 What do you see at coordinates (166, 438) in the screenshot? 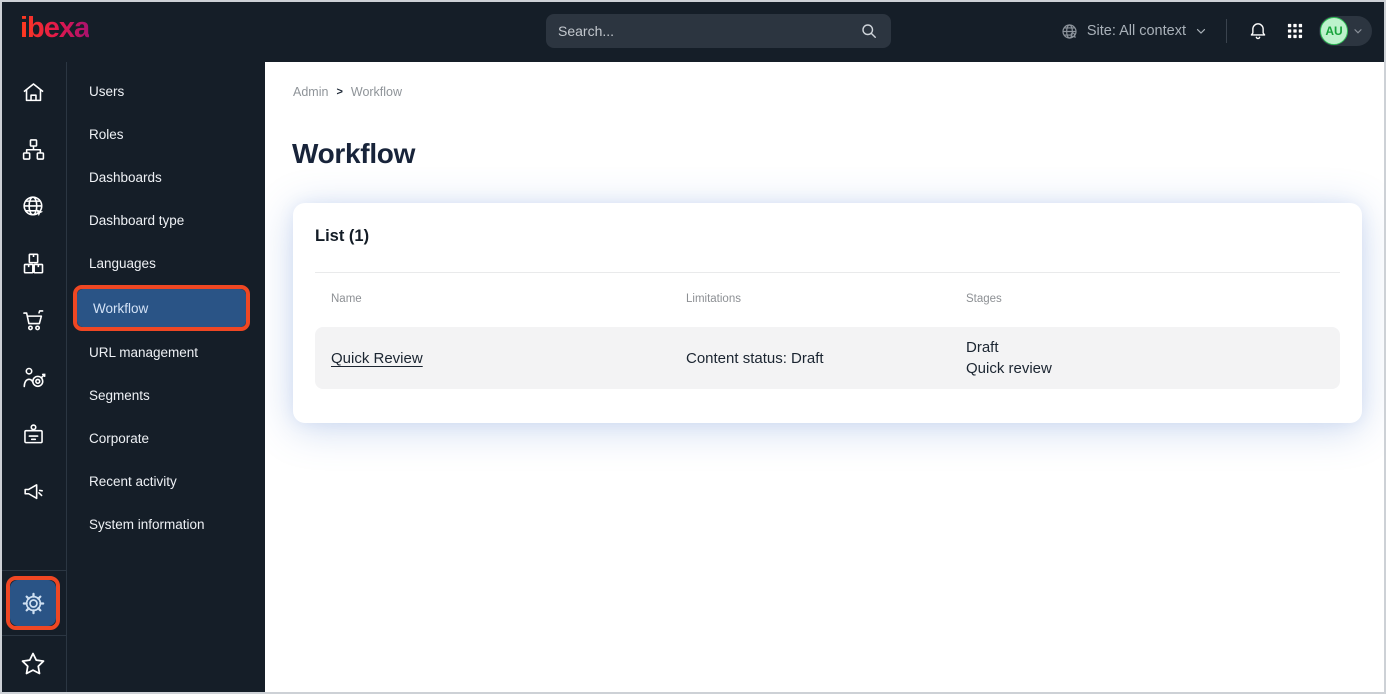
I see `sidebar-item-corporate: Corporate` at bounding box center [166, 438].